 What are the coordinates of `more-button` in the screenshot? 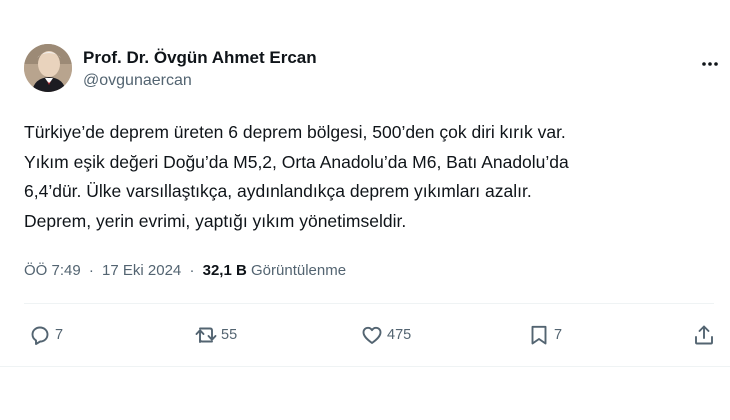 It's located at (710, 64).